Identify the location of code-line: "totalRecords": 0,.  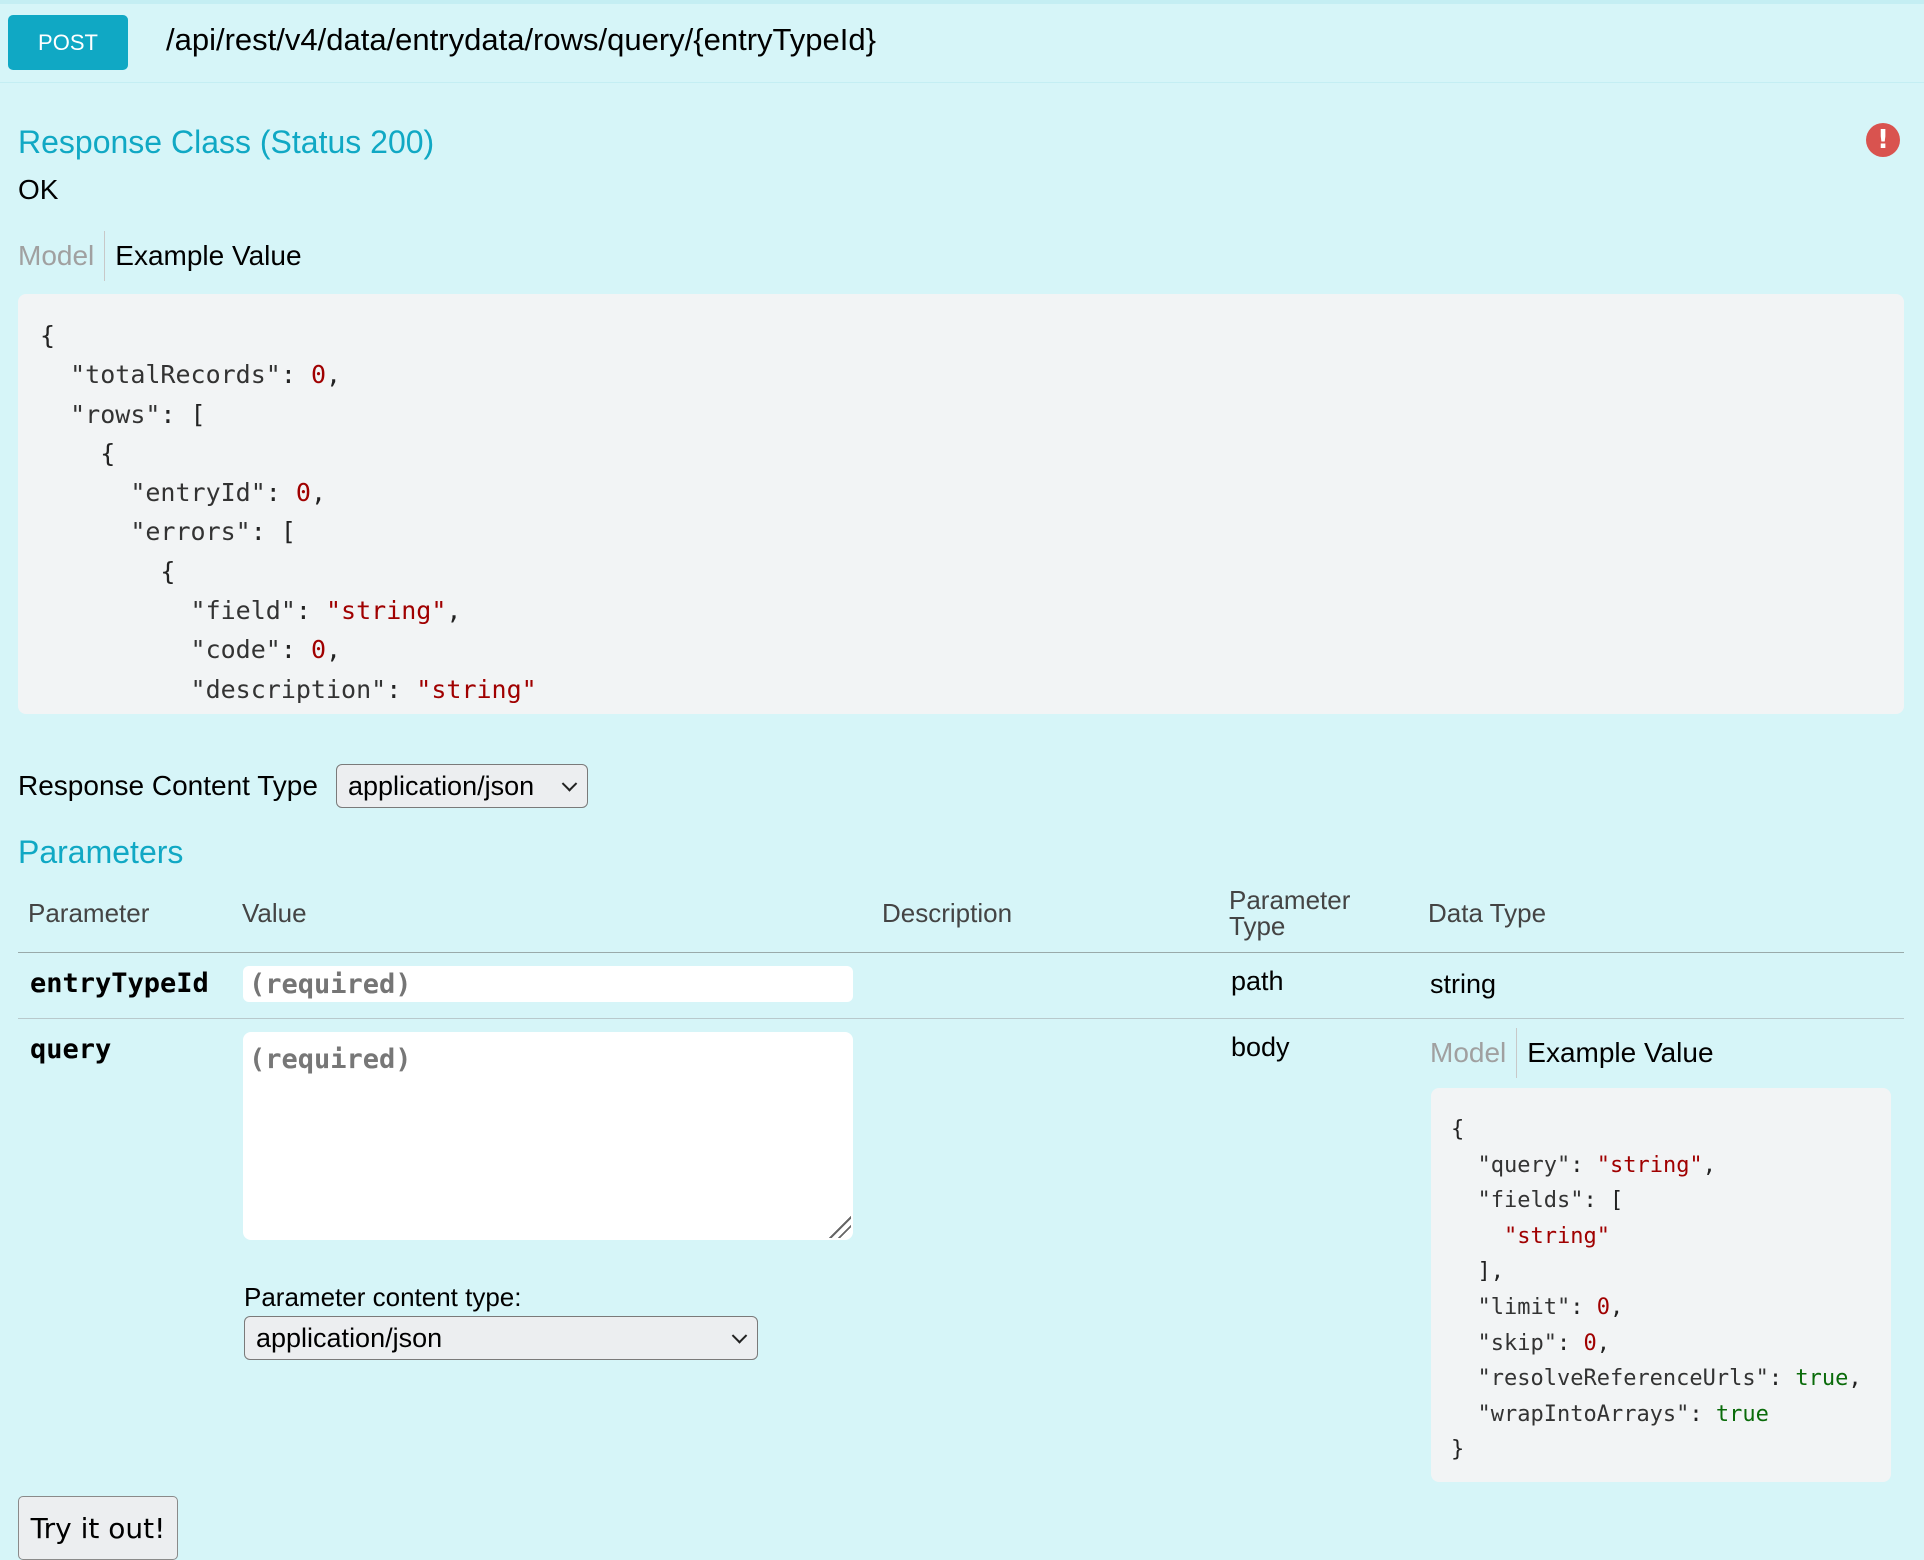
(961, 374).